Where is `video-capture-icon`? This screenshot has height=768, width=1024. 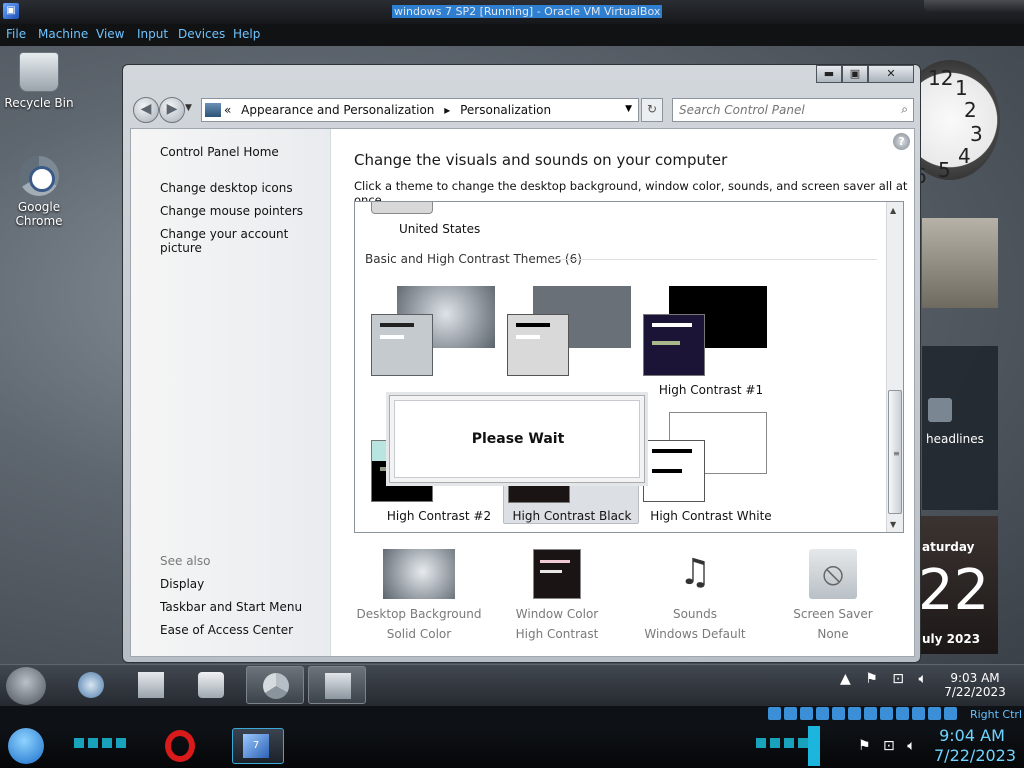
video-capture-icon is located at coordinates (886, 713).